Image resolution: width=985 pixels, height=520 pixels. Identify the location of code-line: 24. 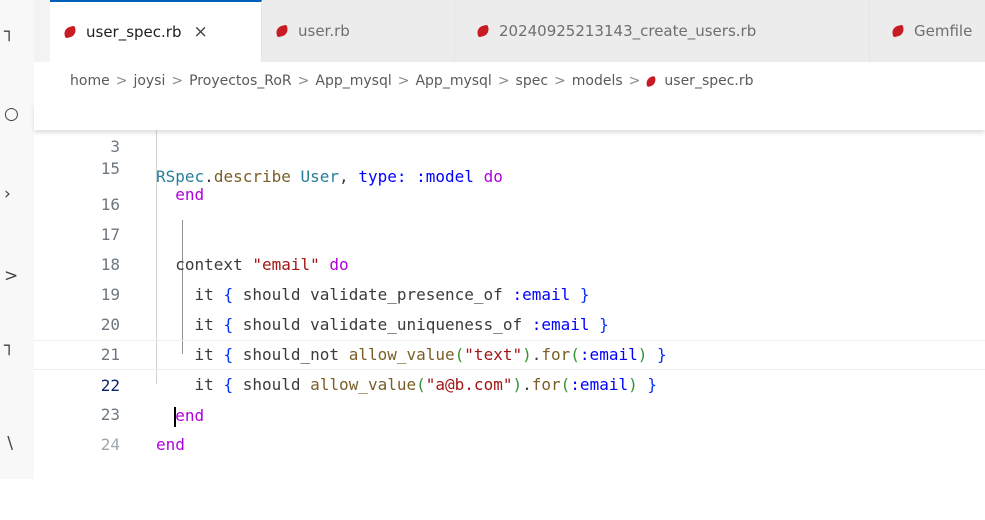
(509, 427).